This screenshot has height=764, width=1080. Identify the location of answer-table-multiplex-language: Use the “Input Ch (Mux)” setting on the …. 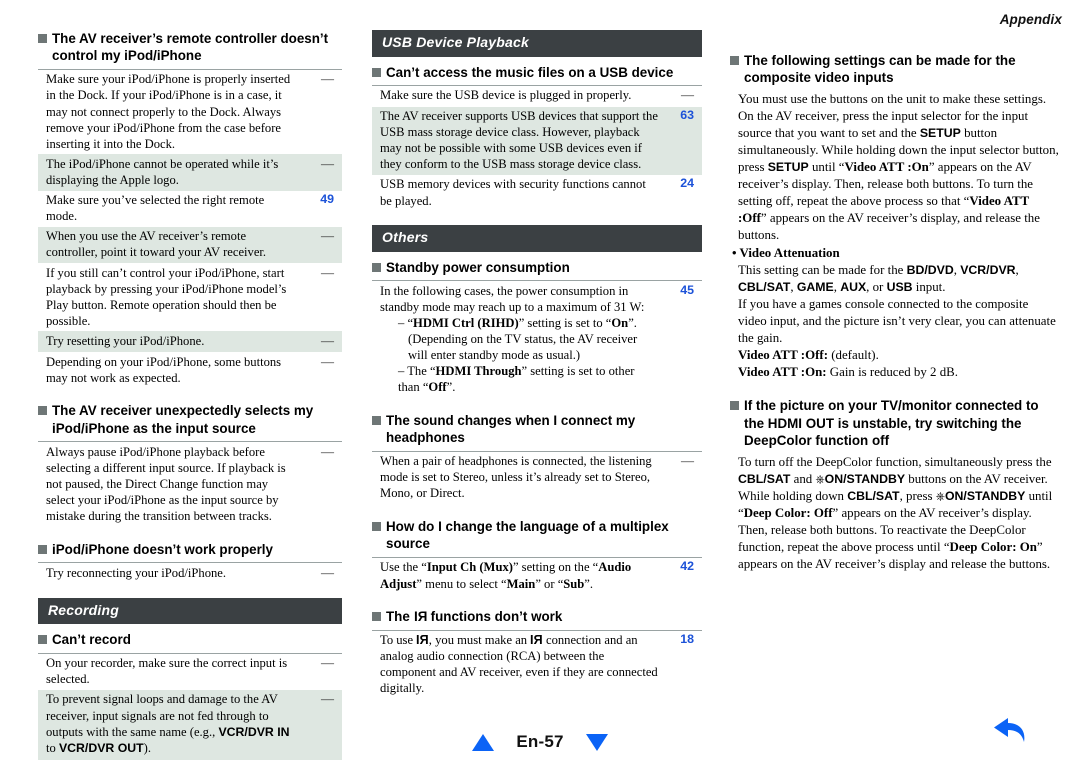
(537, 575).